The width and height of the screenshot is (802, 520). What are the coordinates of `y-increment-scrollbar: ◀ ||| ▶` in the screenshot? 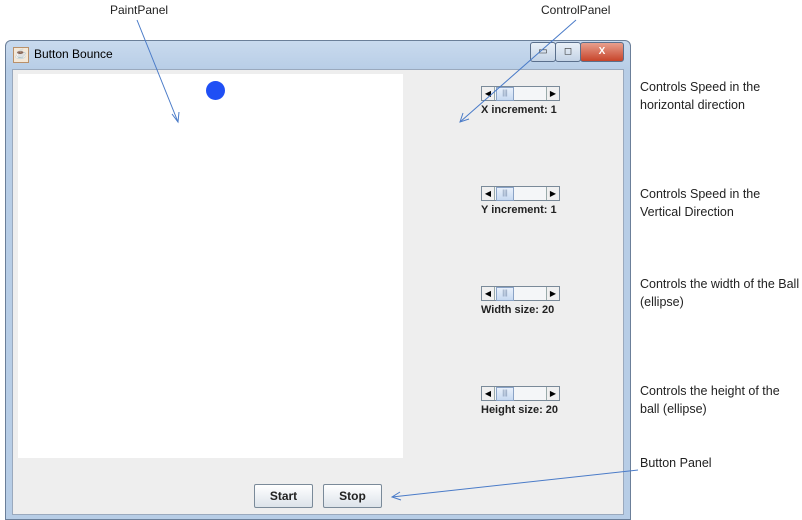 It's located at (520, 193).